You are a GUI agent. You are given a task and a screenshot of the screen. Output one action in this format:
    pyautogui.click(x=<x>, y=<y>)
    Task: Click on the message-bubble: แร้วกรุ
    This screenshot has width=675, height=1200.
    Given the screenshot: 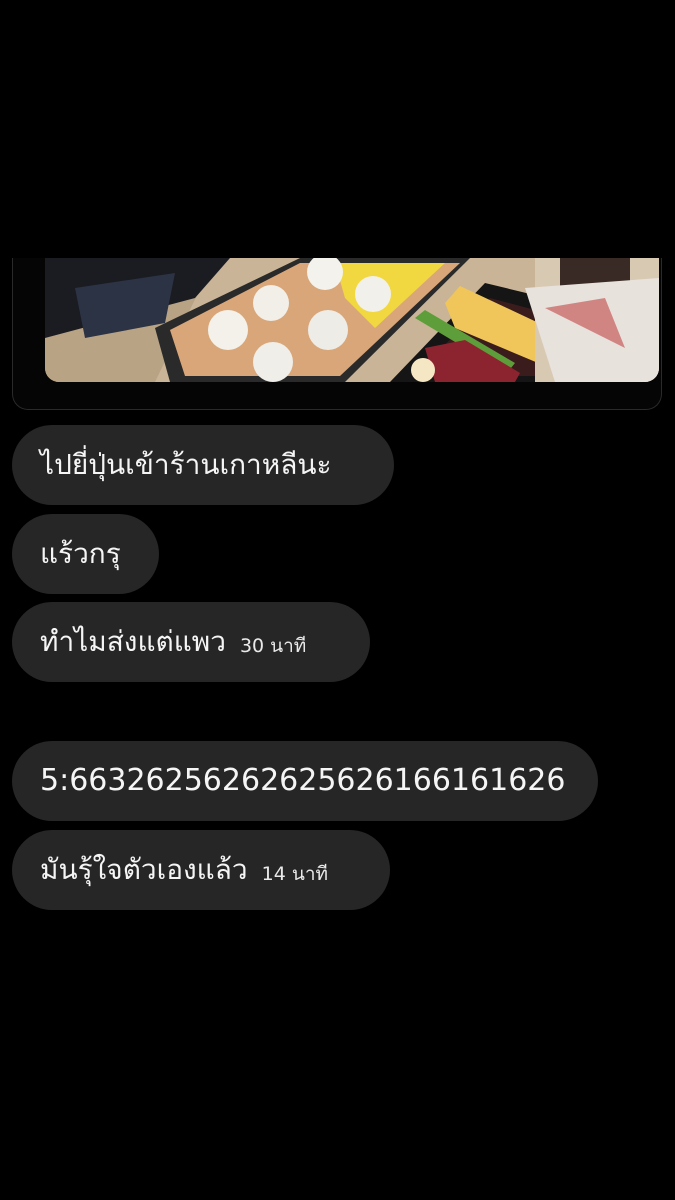 What is the action you would take?
    pyautogui.click(x=85, y=554)
    